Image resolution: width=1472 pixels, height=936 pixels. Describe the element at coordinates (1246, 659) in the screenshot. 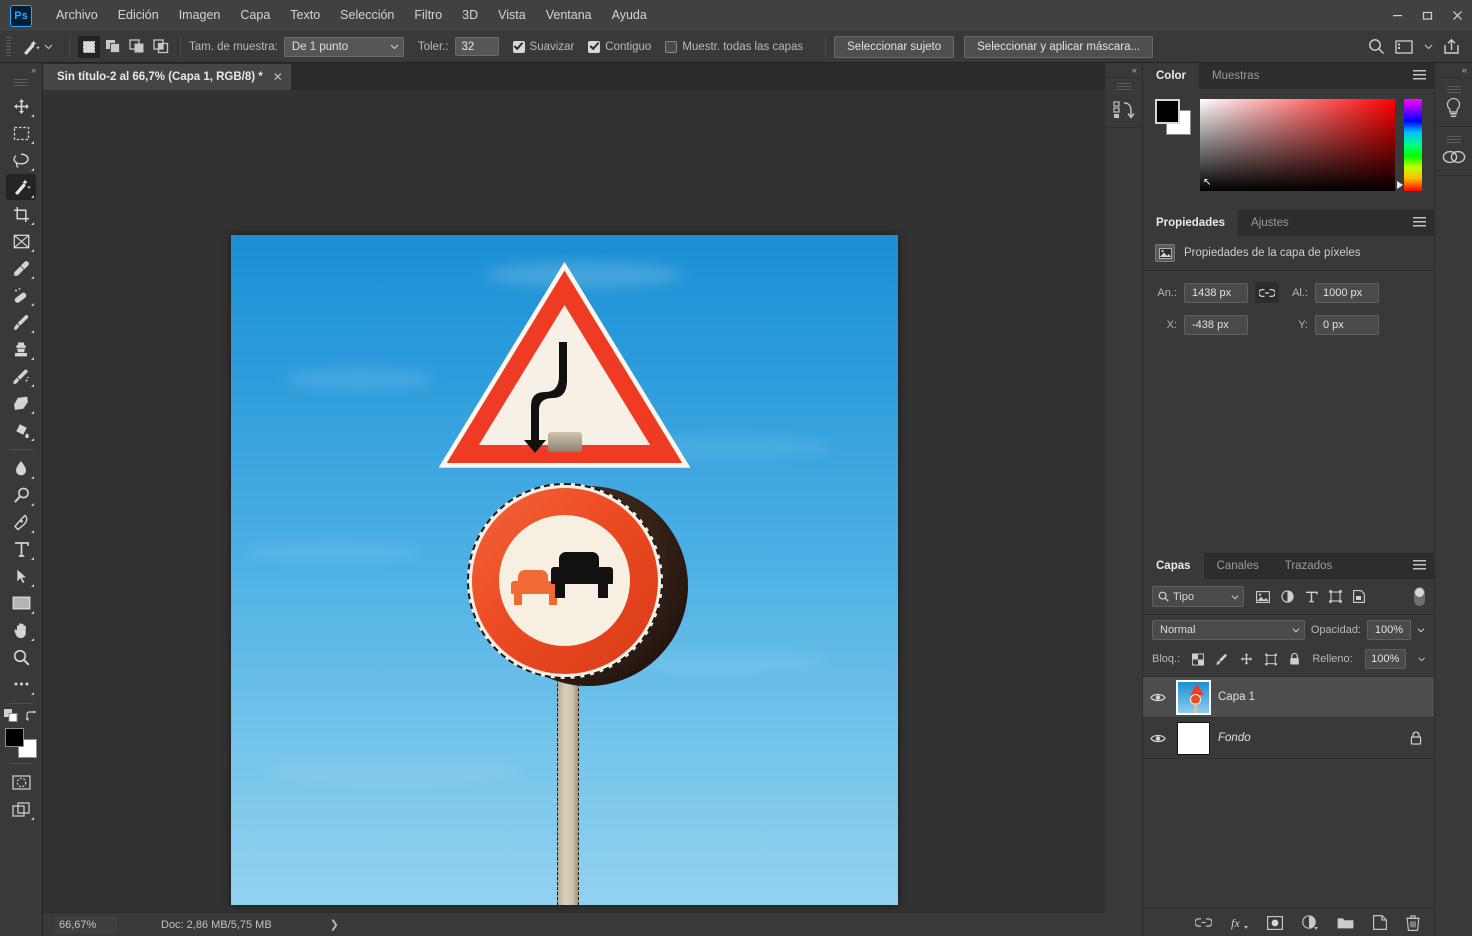

I see `lock-position-icon` at that location.